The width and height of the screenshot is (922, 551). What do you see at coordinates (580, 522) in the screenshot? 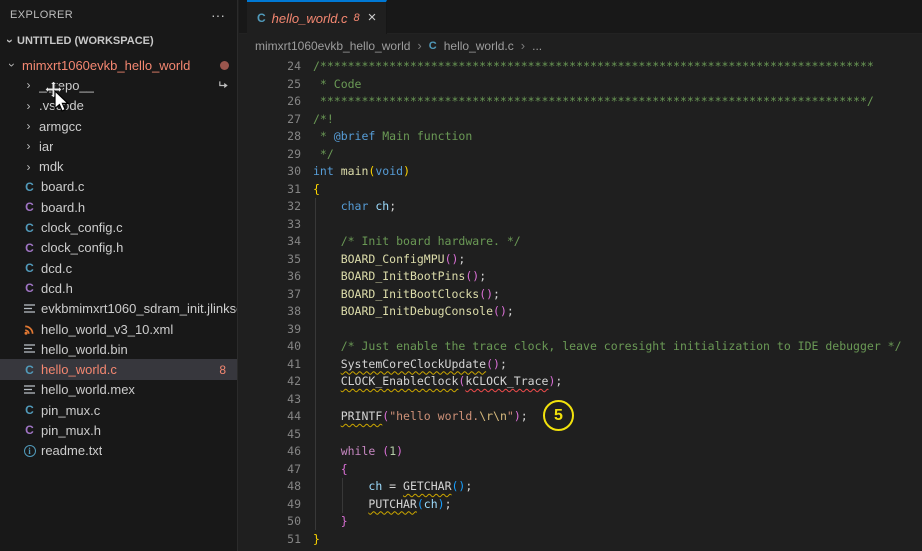
I see `code-line-50: 50 }` at bounding box center [580, 522].